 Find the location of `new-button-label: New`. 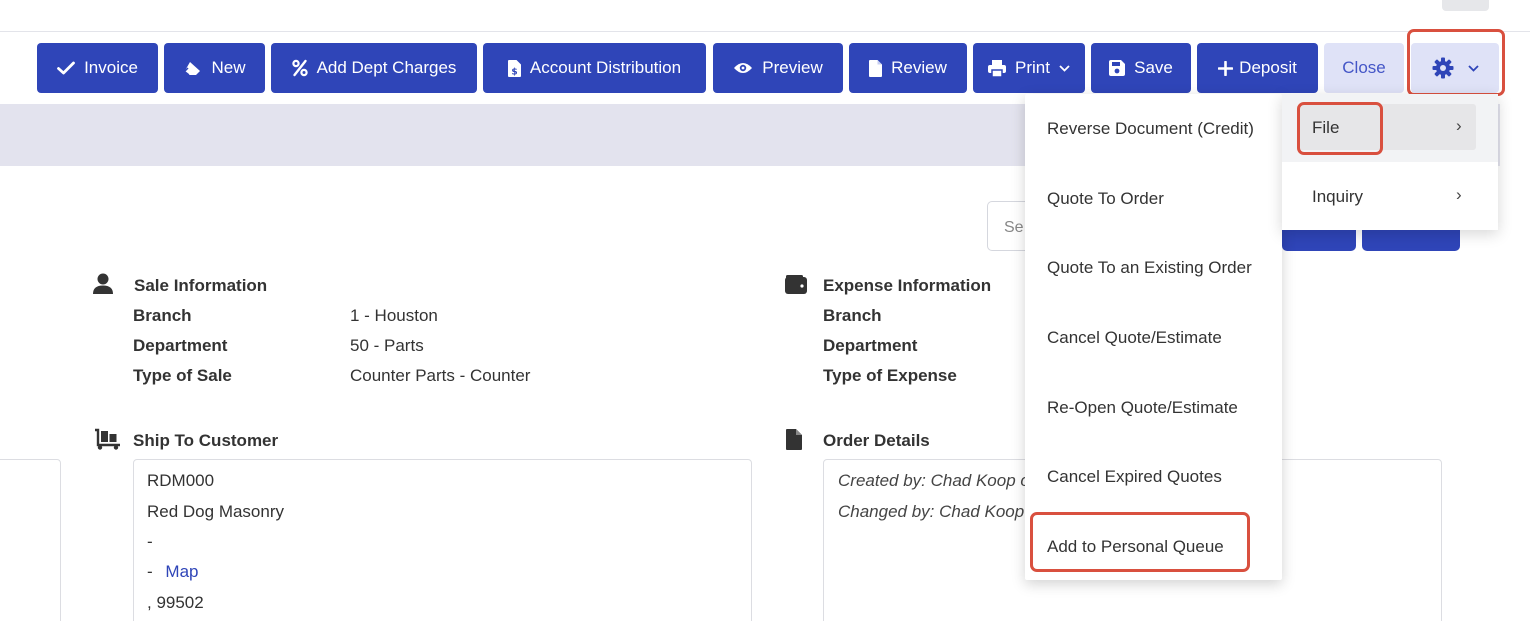

new-button-label: New is located at coordinates (228, 67).